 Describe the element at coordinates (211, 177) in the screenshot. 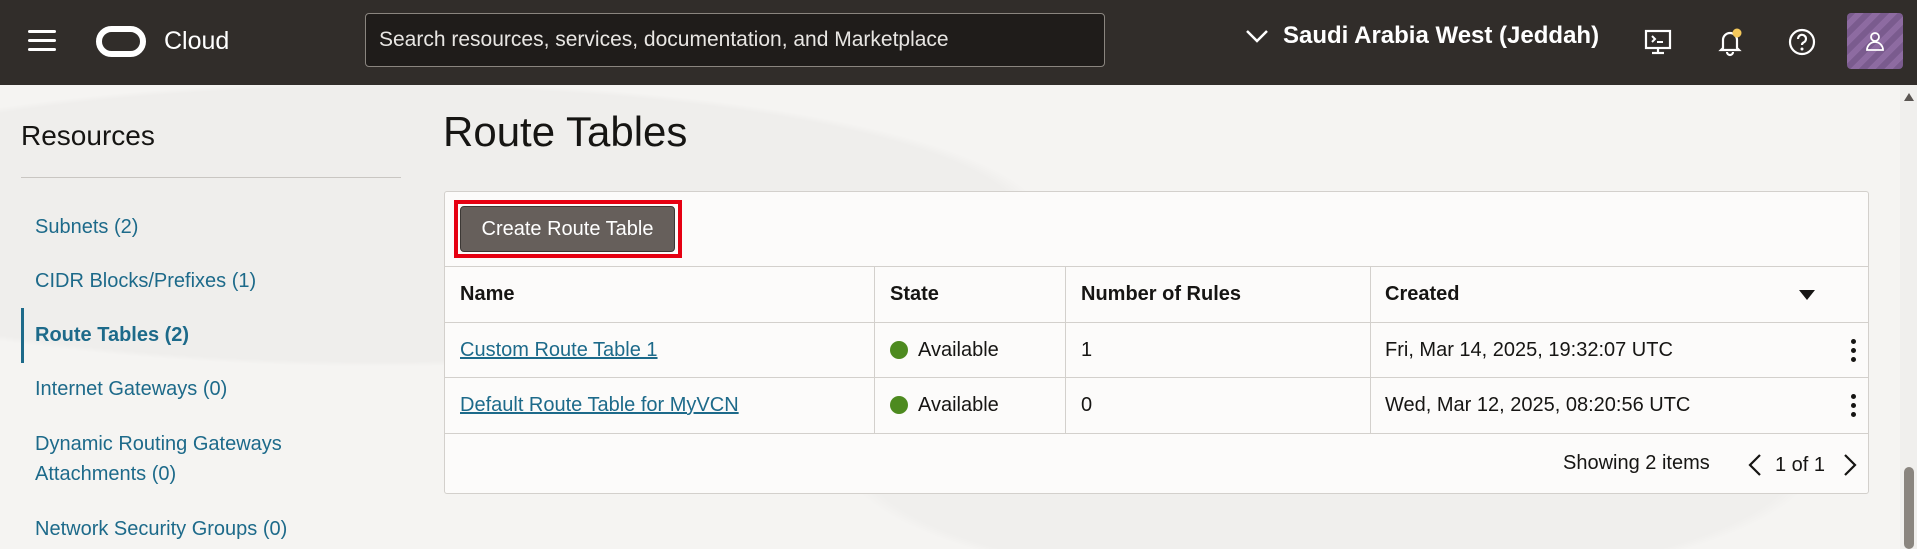

I see `divider` at that location.